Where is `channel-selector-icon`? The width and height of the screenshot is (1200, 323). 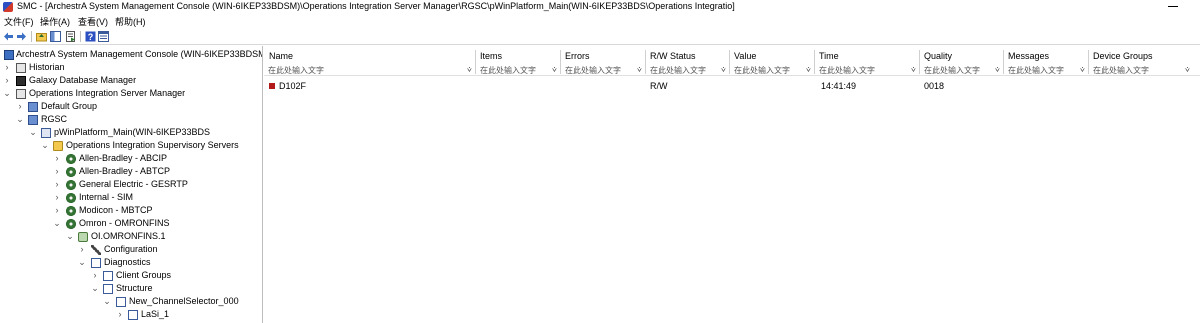 channel-selector-icon is located at coordinates (121, 302).